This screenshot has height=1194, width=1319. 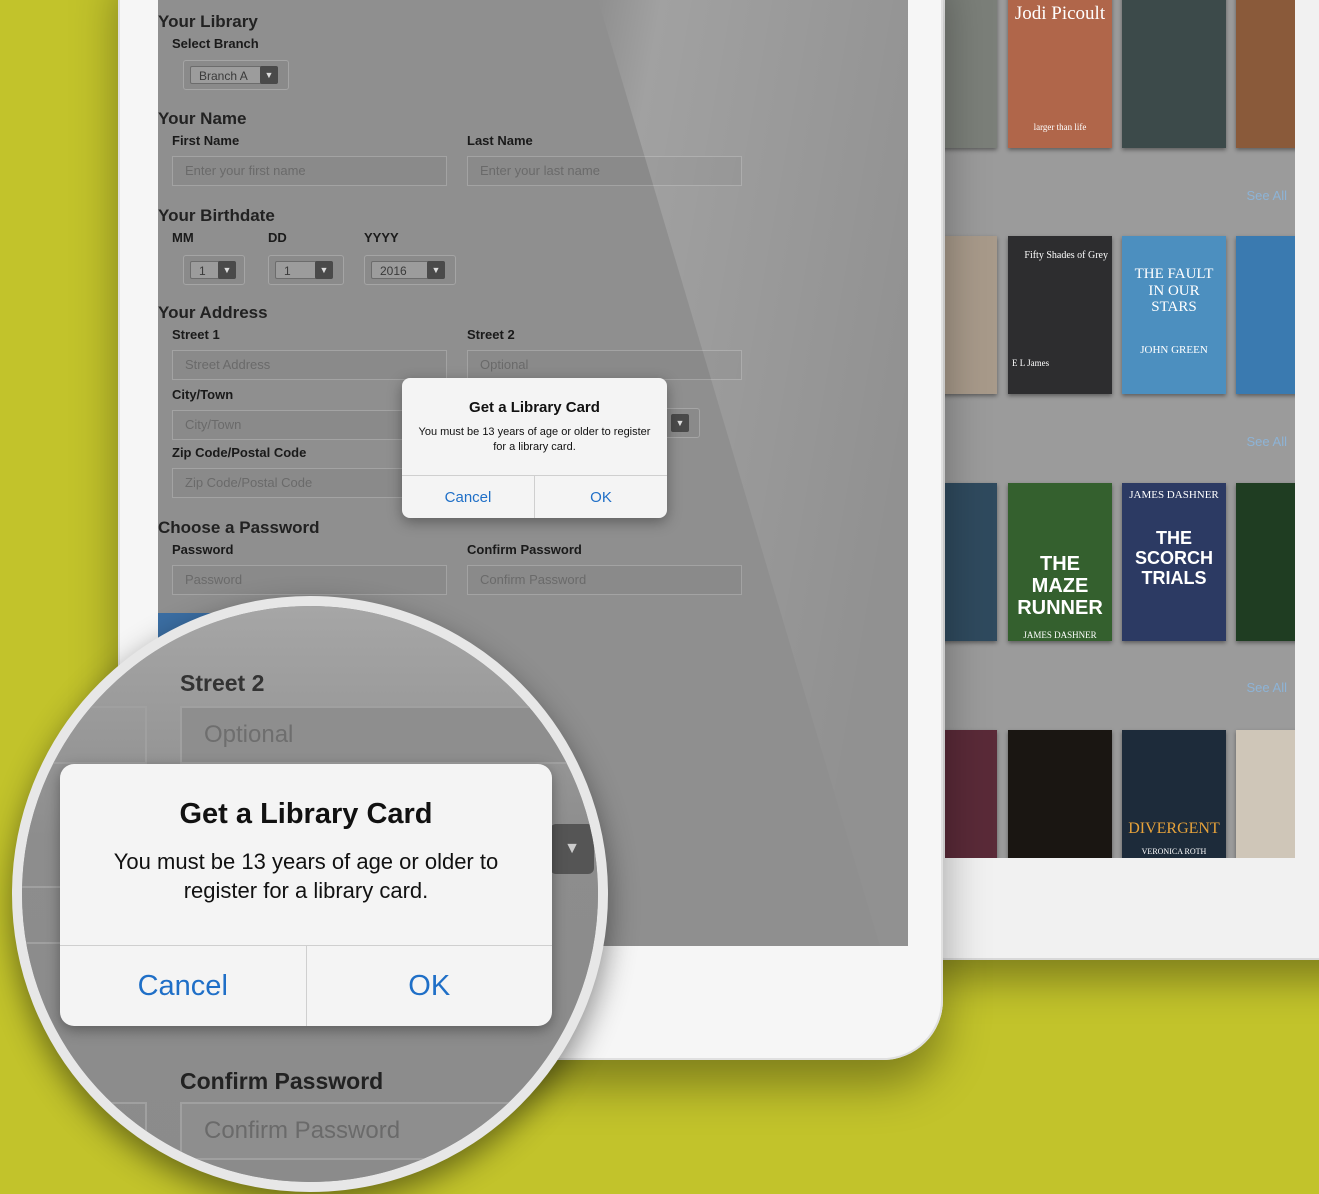 I want to click on branch-select: Branch A ▼, so click(x=236, y=75).